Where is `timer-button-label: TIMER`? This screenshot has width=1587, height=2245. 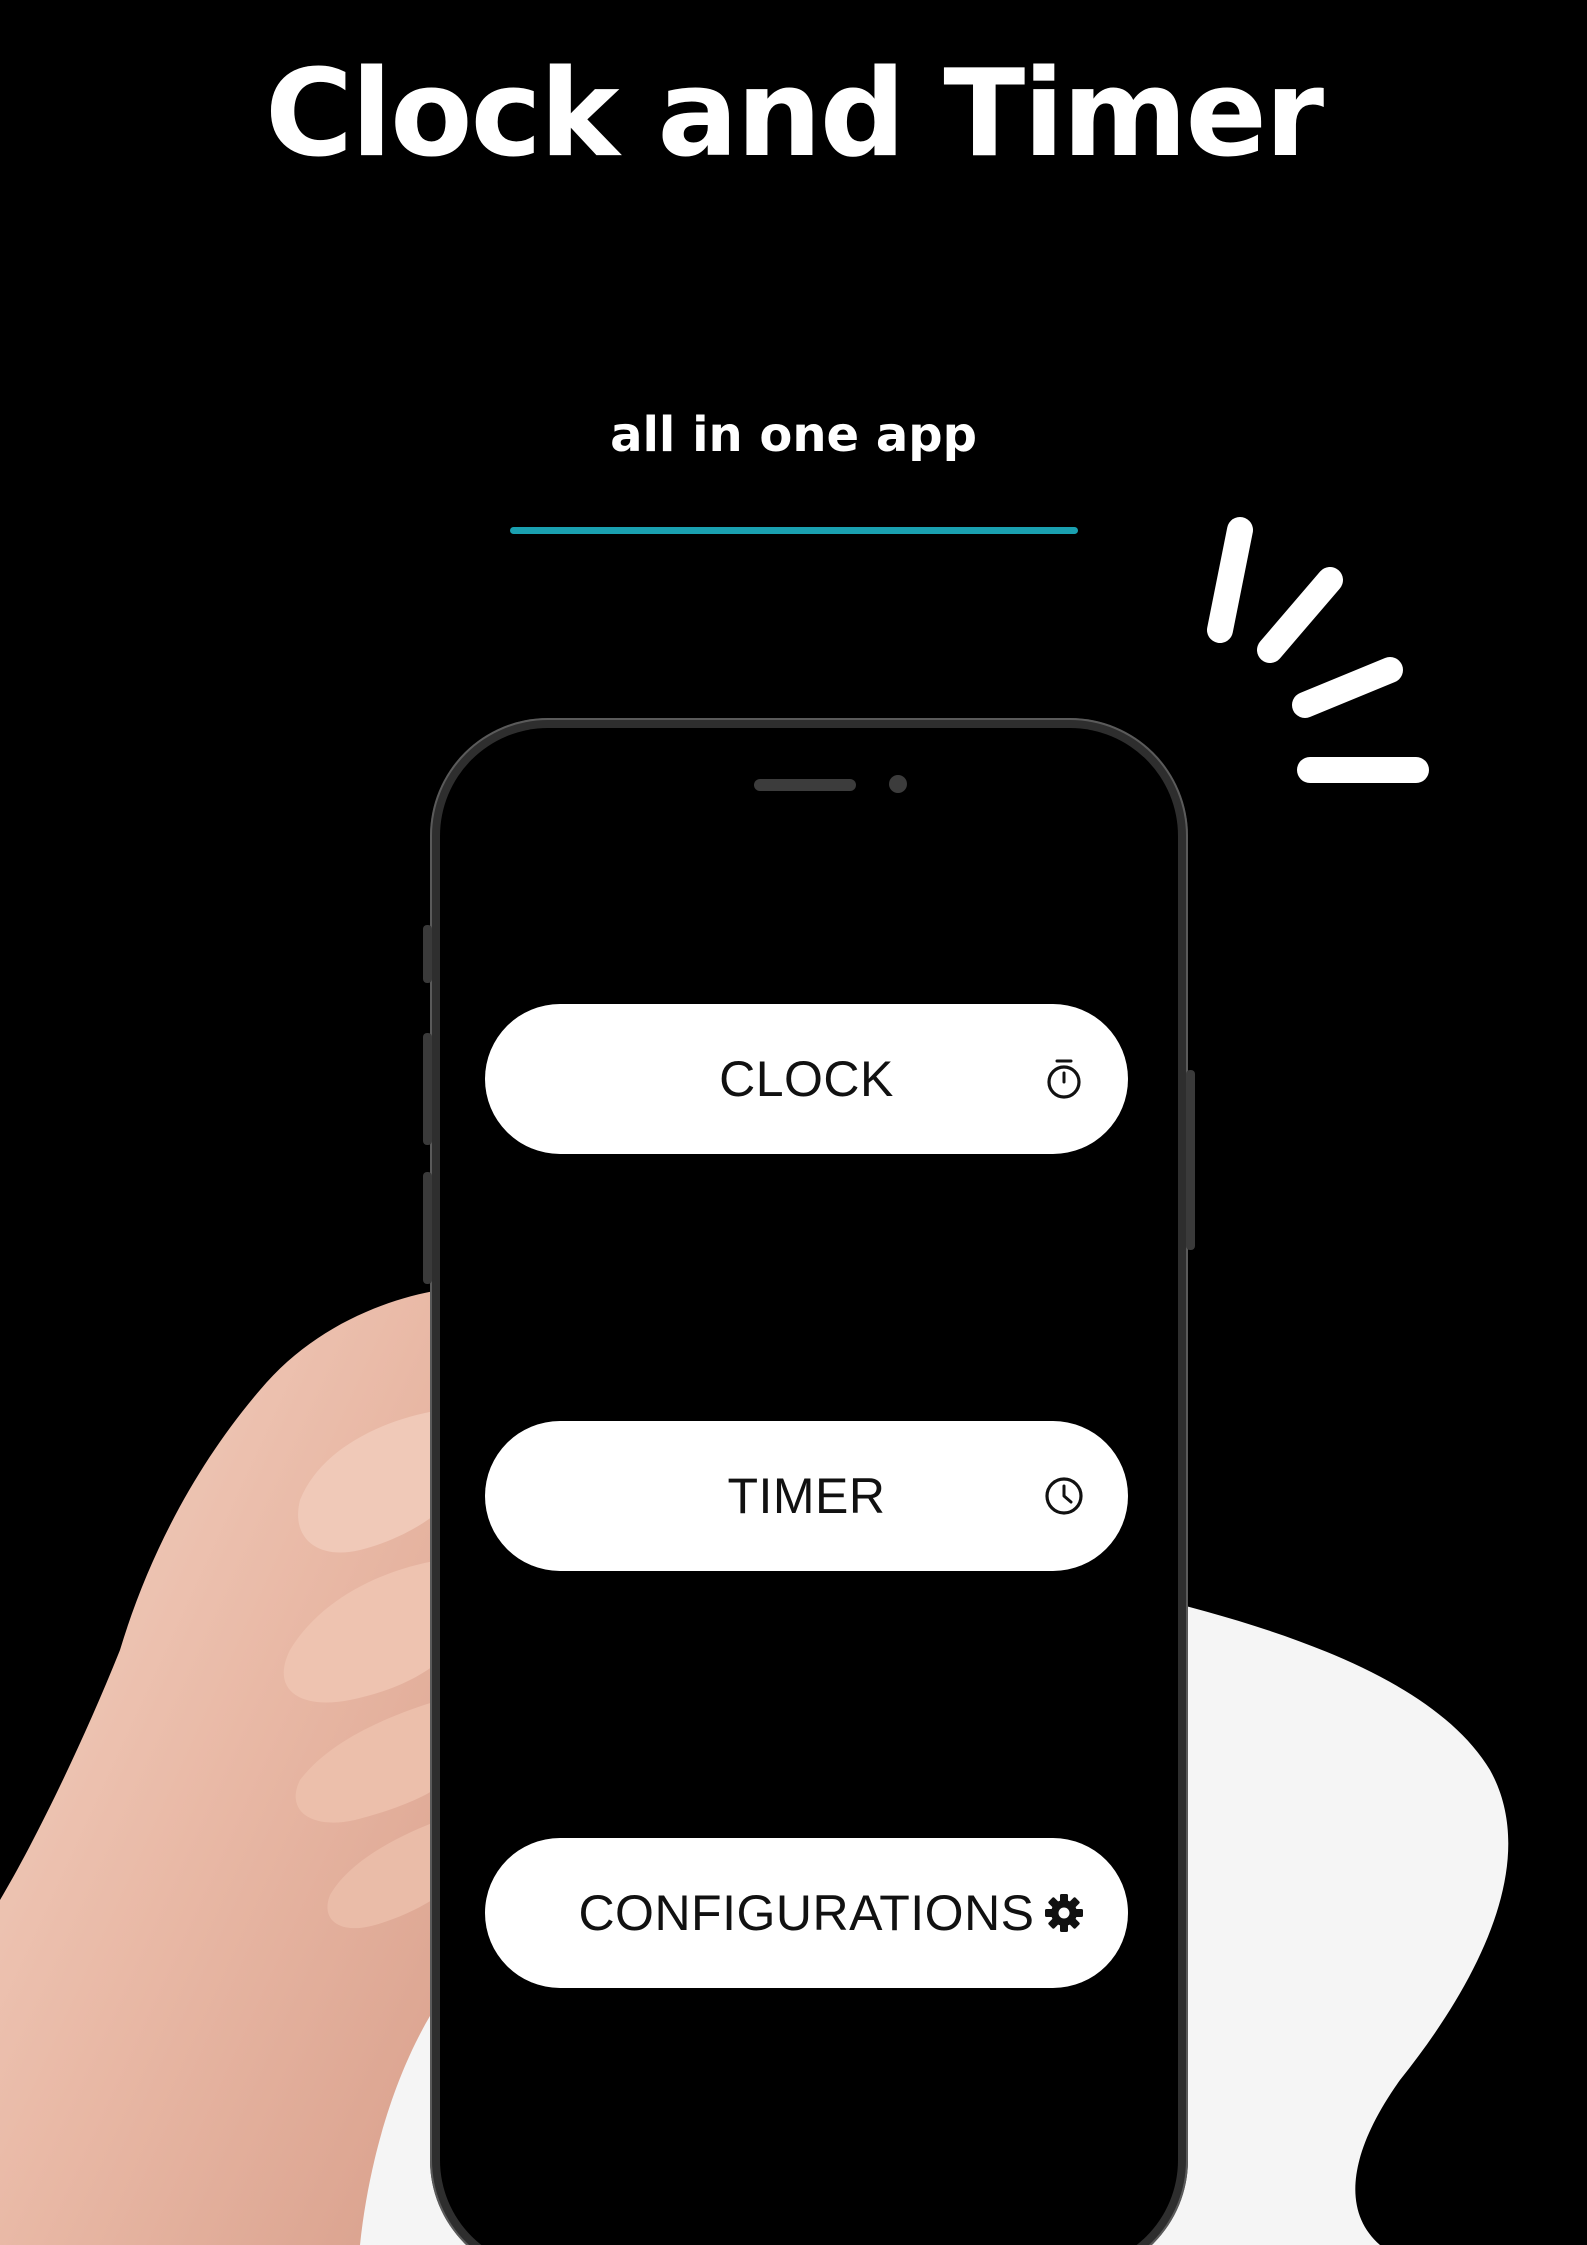 timer-button-label: TIMER is located at coordinates (806, 1496).